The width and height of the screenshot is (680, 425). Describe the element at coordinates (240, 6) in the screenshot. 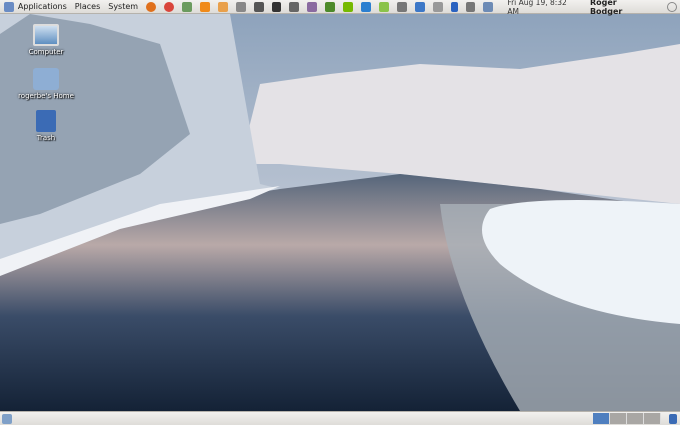

I see `search-tool-icon` at that location.